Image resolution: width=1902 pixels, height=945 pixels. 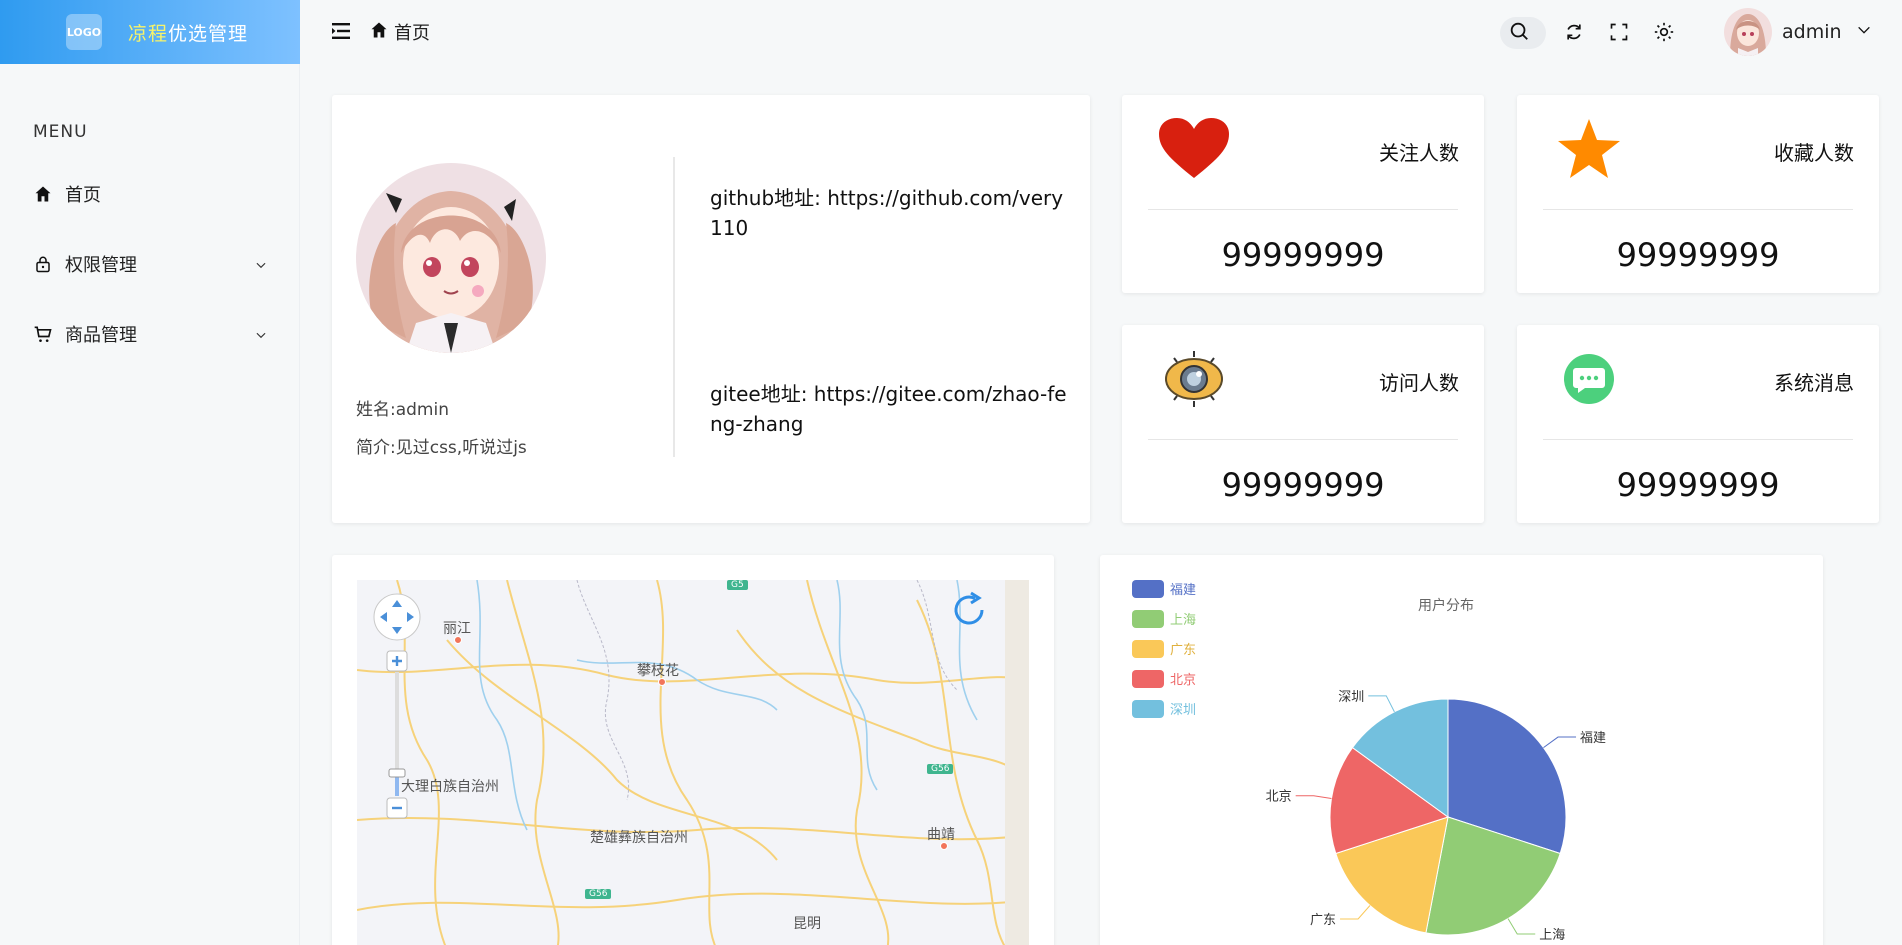 What do you see at coordinates (397, 735) in the screenshot?
I see `map-zoom-control` at bounding box center [397, 735].